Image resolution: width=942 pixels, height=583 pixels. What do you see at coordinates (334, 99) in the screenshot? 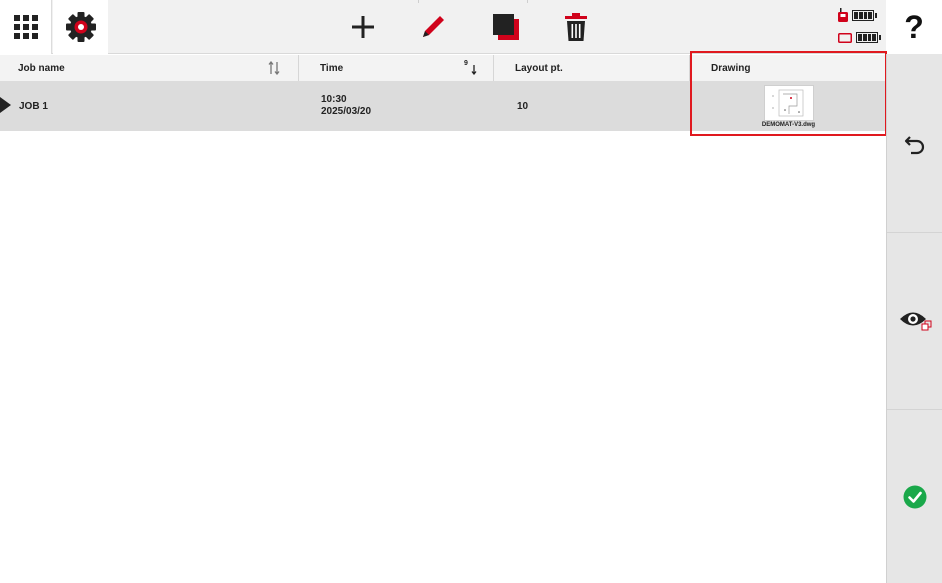
I see `cell-time-clock: 10:30` at bounding box center [334, 99].